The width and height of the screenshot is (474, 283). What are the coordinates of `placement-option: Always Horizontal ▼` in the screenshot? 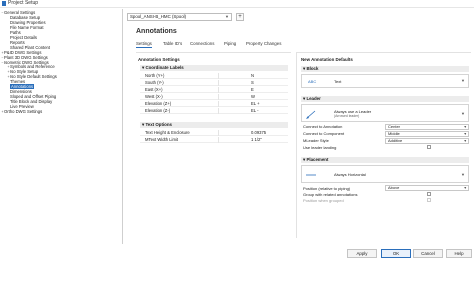 It's located at (385, 174).